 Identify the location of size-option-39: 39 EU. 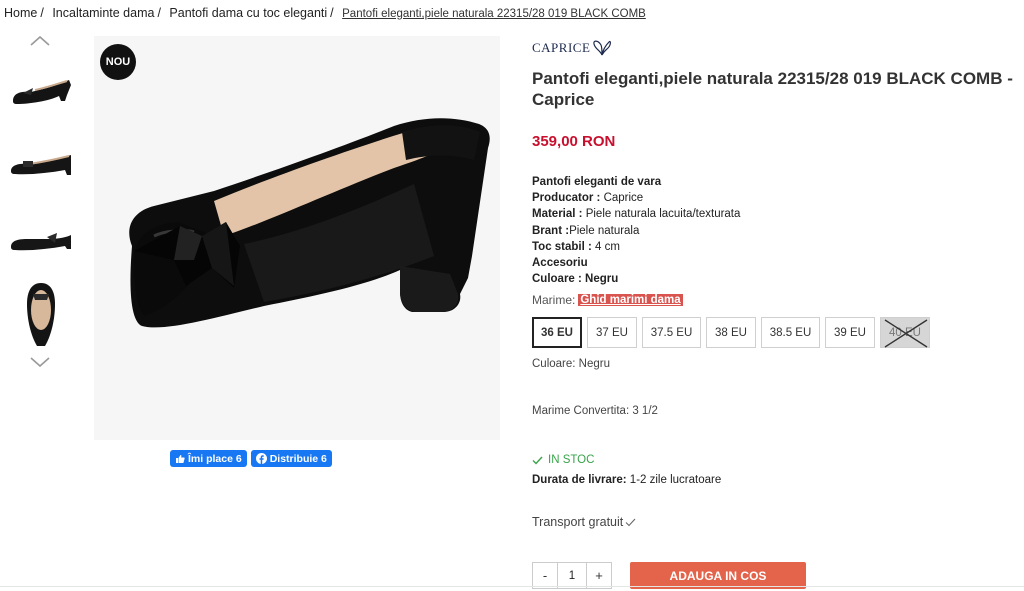
(850, 333).